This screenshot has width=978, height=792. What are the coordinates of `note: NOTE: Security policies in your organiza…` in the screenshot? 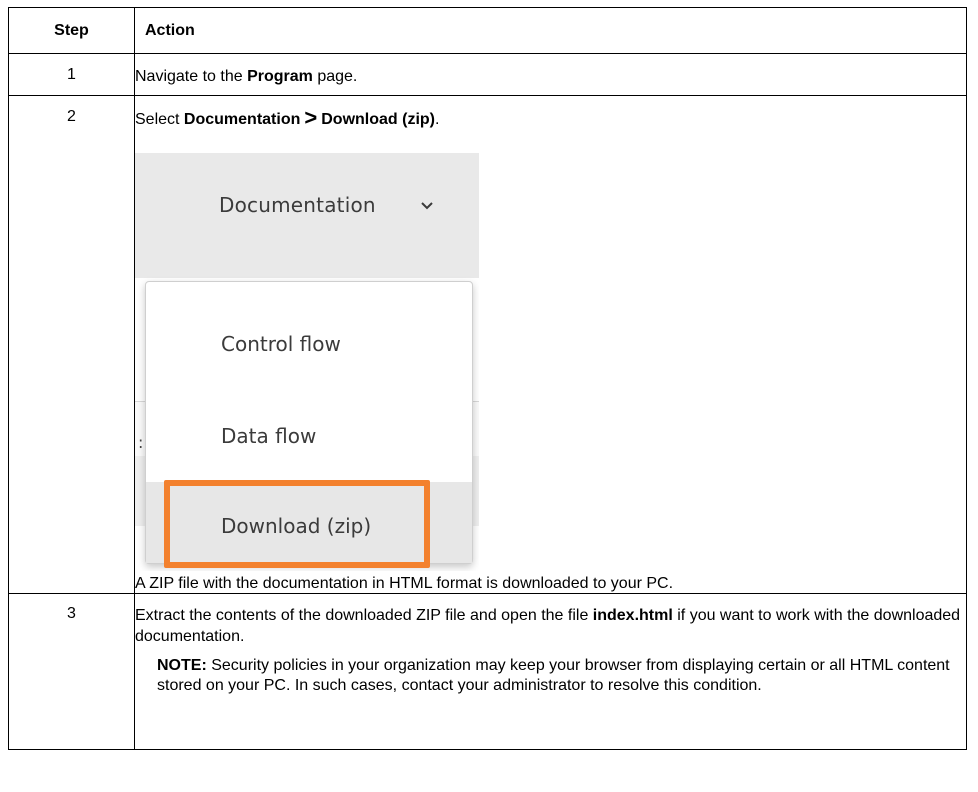 It's located at (553, 675).